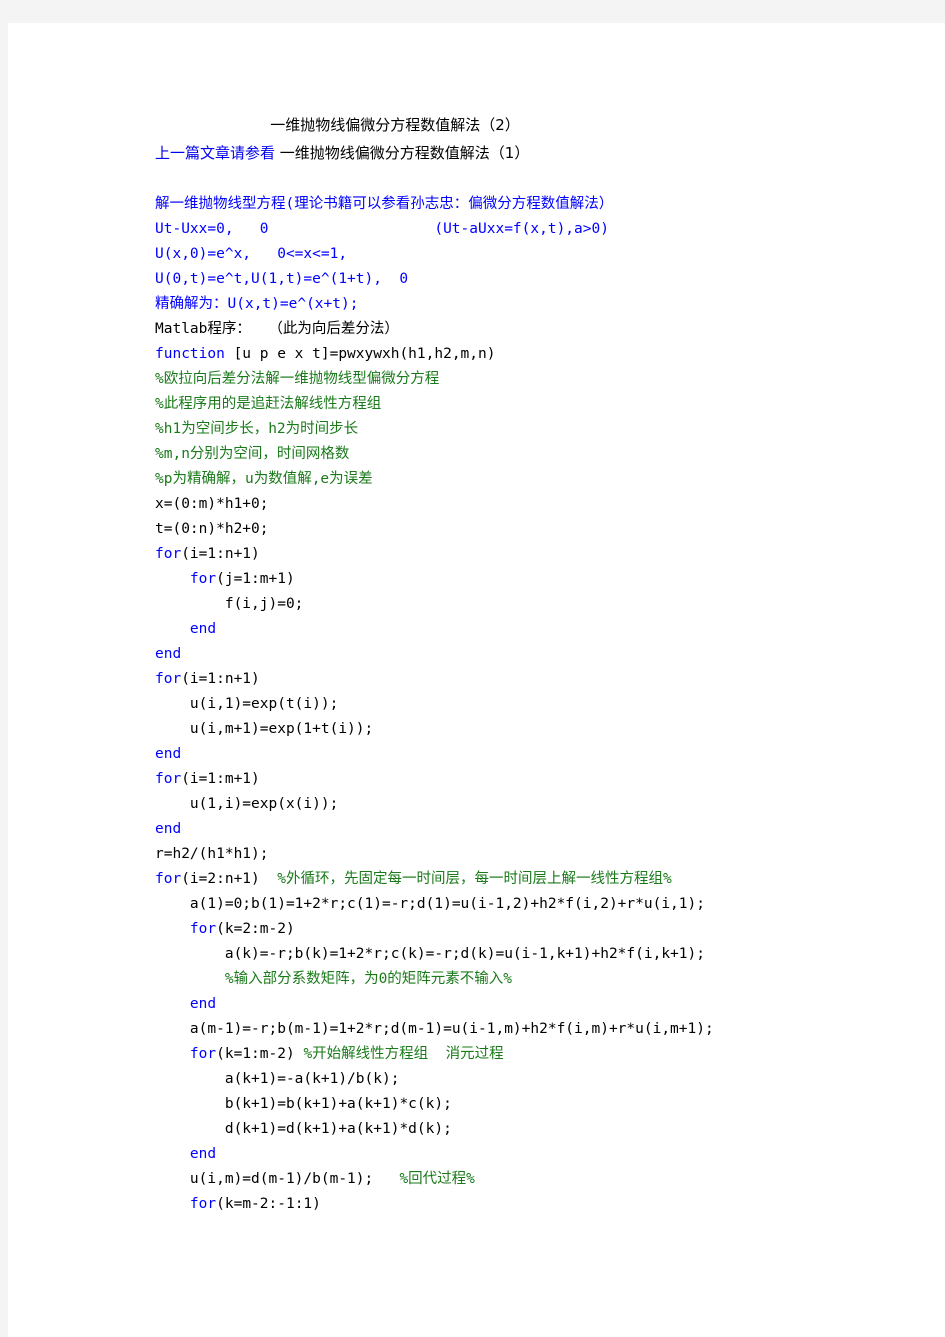  I want to click on code-comment: %此程序用的是追赶法解线性方程组, so click(268, 404).